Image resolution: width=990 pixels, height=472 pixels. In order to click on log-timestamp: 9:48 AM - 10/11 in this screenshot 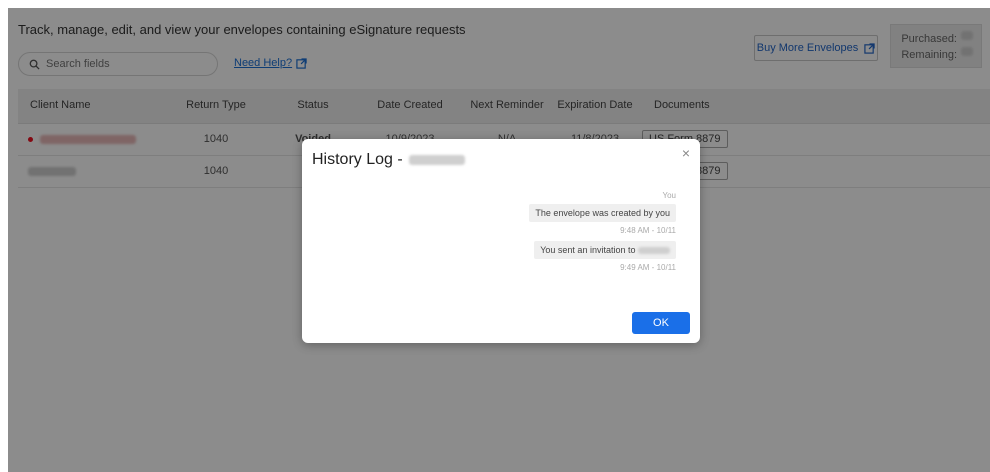, I will do `click(648, 230)`.